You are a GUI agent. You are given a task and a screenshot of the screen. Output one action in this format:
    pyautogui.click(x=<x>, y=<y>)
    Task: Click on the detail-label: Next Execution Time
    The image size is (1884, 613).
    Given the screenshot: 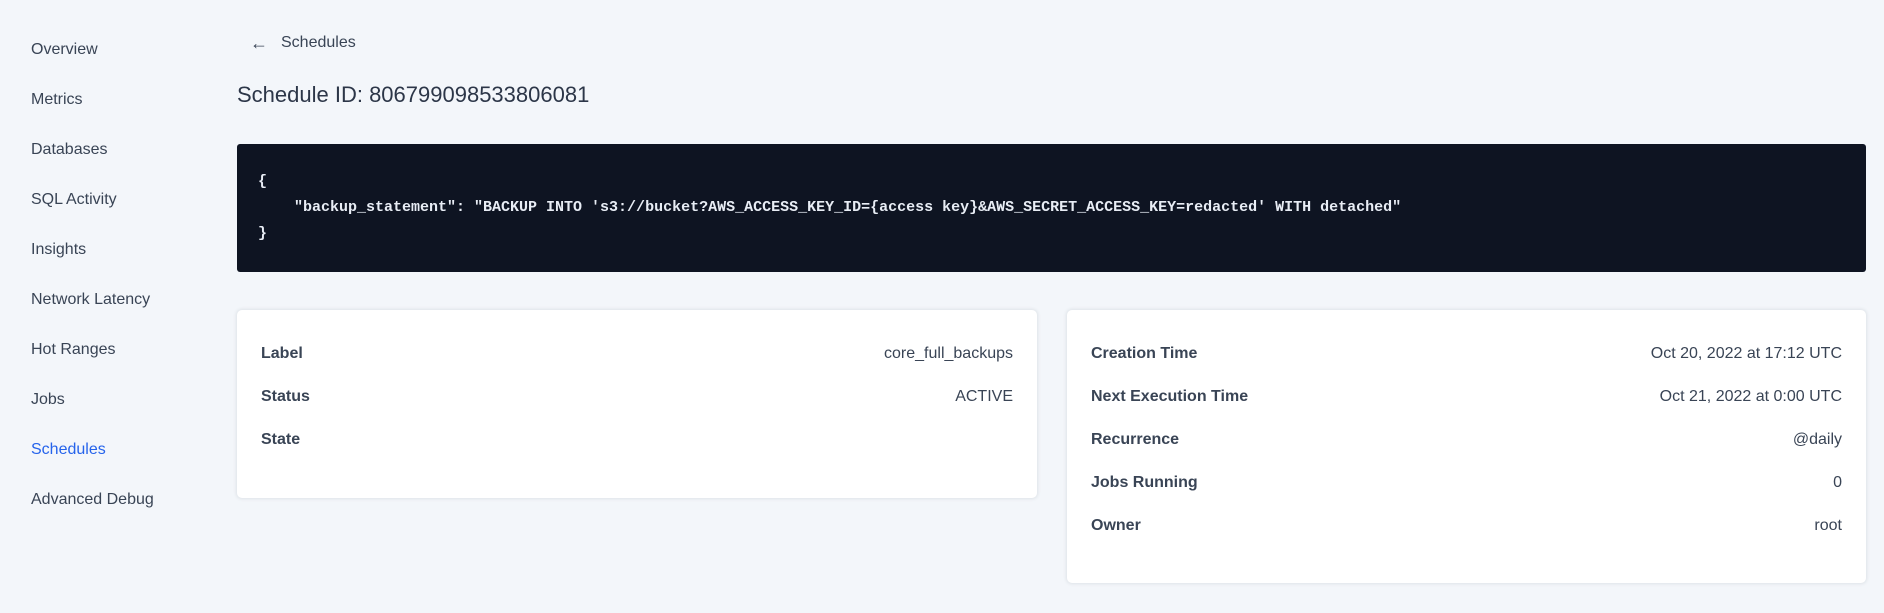 What is the action you would take?
    pyautogui.click(x=1170, y=396)
    